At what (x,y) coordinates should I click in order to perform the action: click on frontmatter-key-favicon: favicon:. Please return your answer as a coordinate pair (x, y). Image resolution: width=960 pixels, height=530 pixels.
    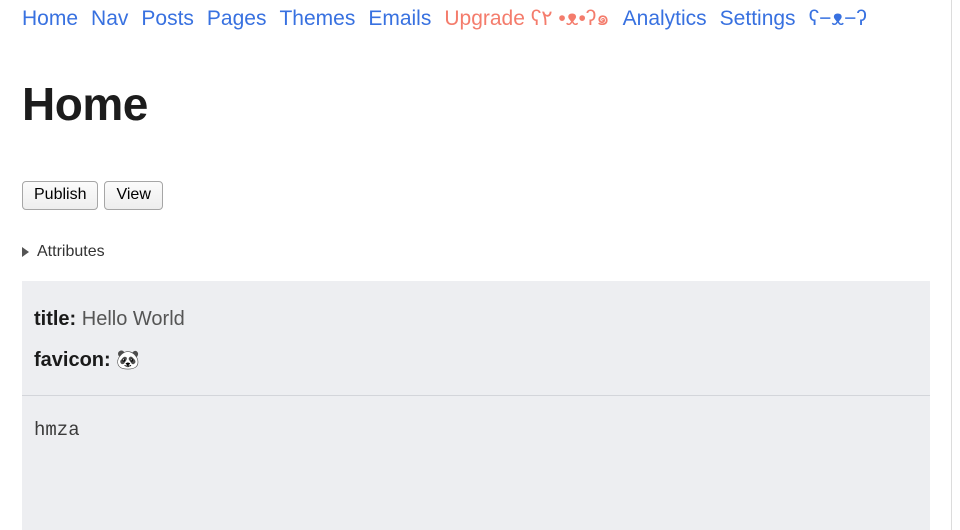
    Looking at the image, I should click on (72, 359).